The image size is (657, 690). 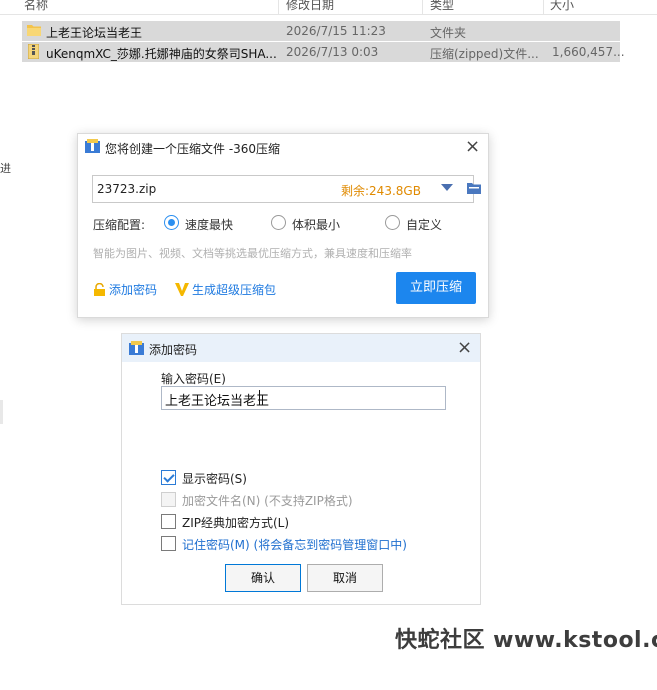 What do you see at coordinates (442, 6) in the screenshot?
I see `column-header-type: 类型` at bounding box center [442, 6].